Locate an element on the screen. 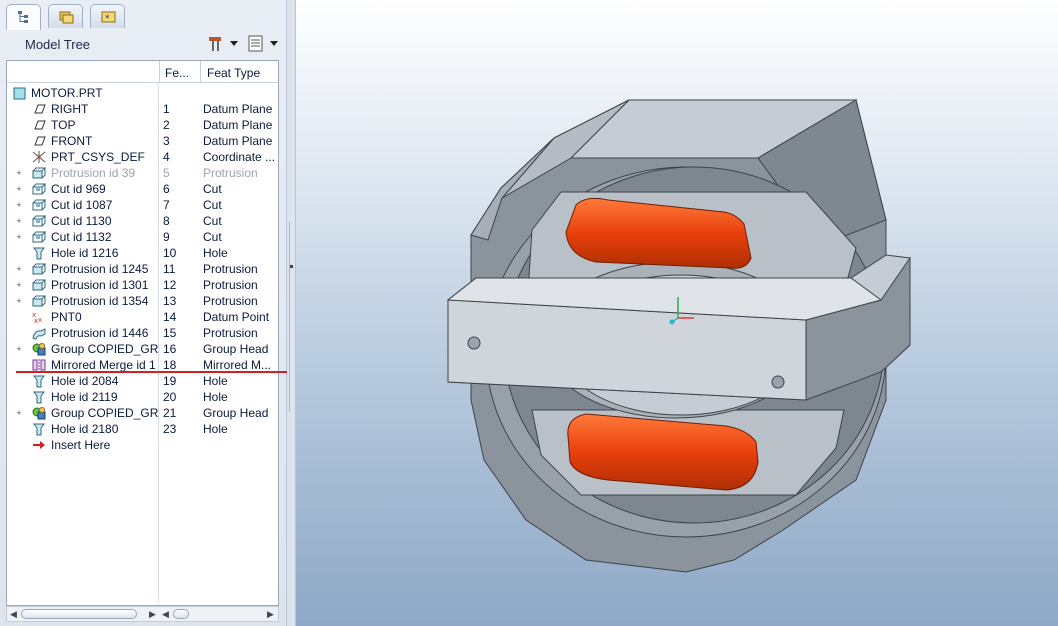  feature-name: PRT_CSYS_DEF is located at coordinates (98, 157).